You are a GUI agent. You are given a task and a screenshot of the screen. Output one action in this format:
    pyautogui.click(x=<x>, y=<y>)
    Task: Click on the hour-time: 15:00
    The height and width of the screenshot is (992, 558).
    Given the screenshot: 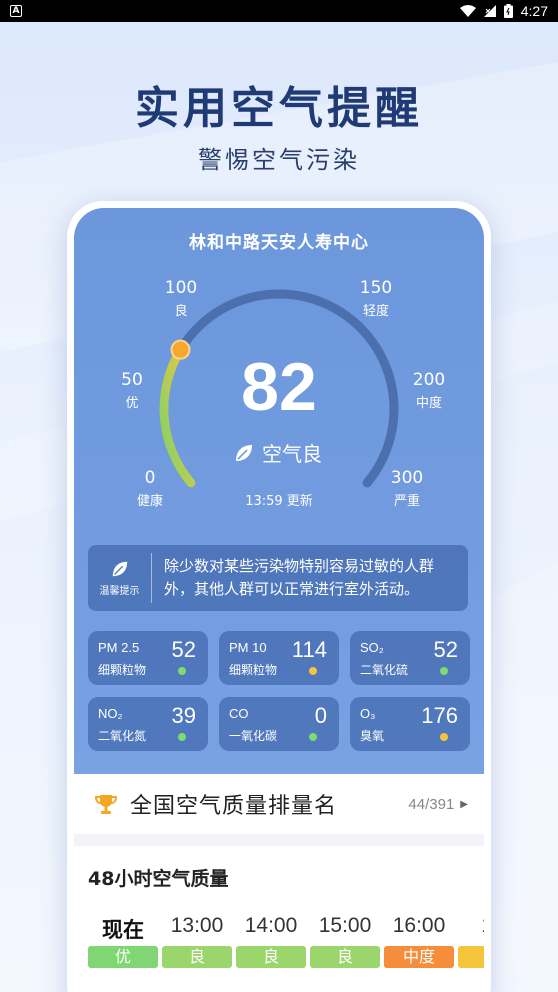 What is the action you would take?
    pyautogui.click(x=345, y=925)
    